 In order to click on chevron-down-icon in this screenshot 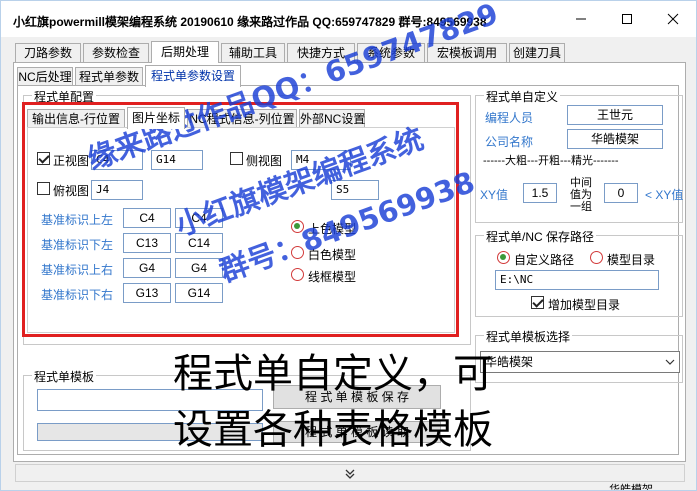, I will do `click(670, 362)`.